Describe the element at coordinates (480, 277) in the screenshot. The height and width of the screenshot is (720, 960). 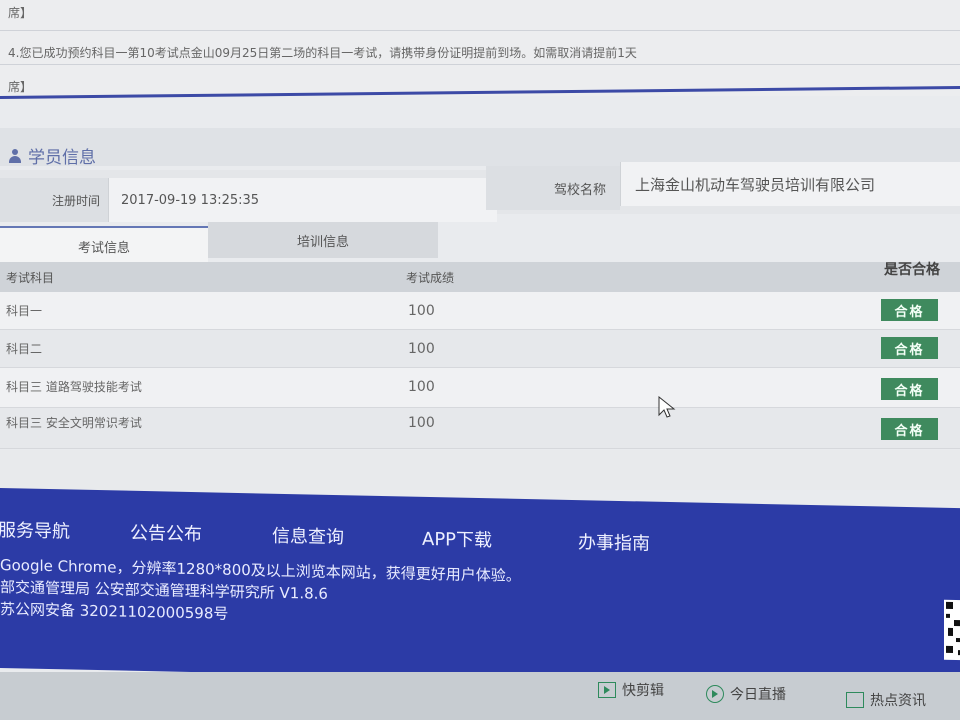
I see `table-header: 考试科目 考试成绩 是否合格` at that location.